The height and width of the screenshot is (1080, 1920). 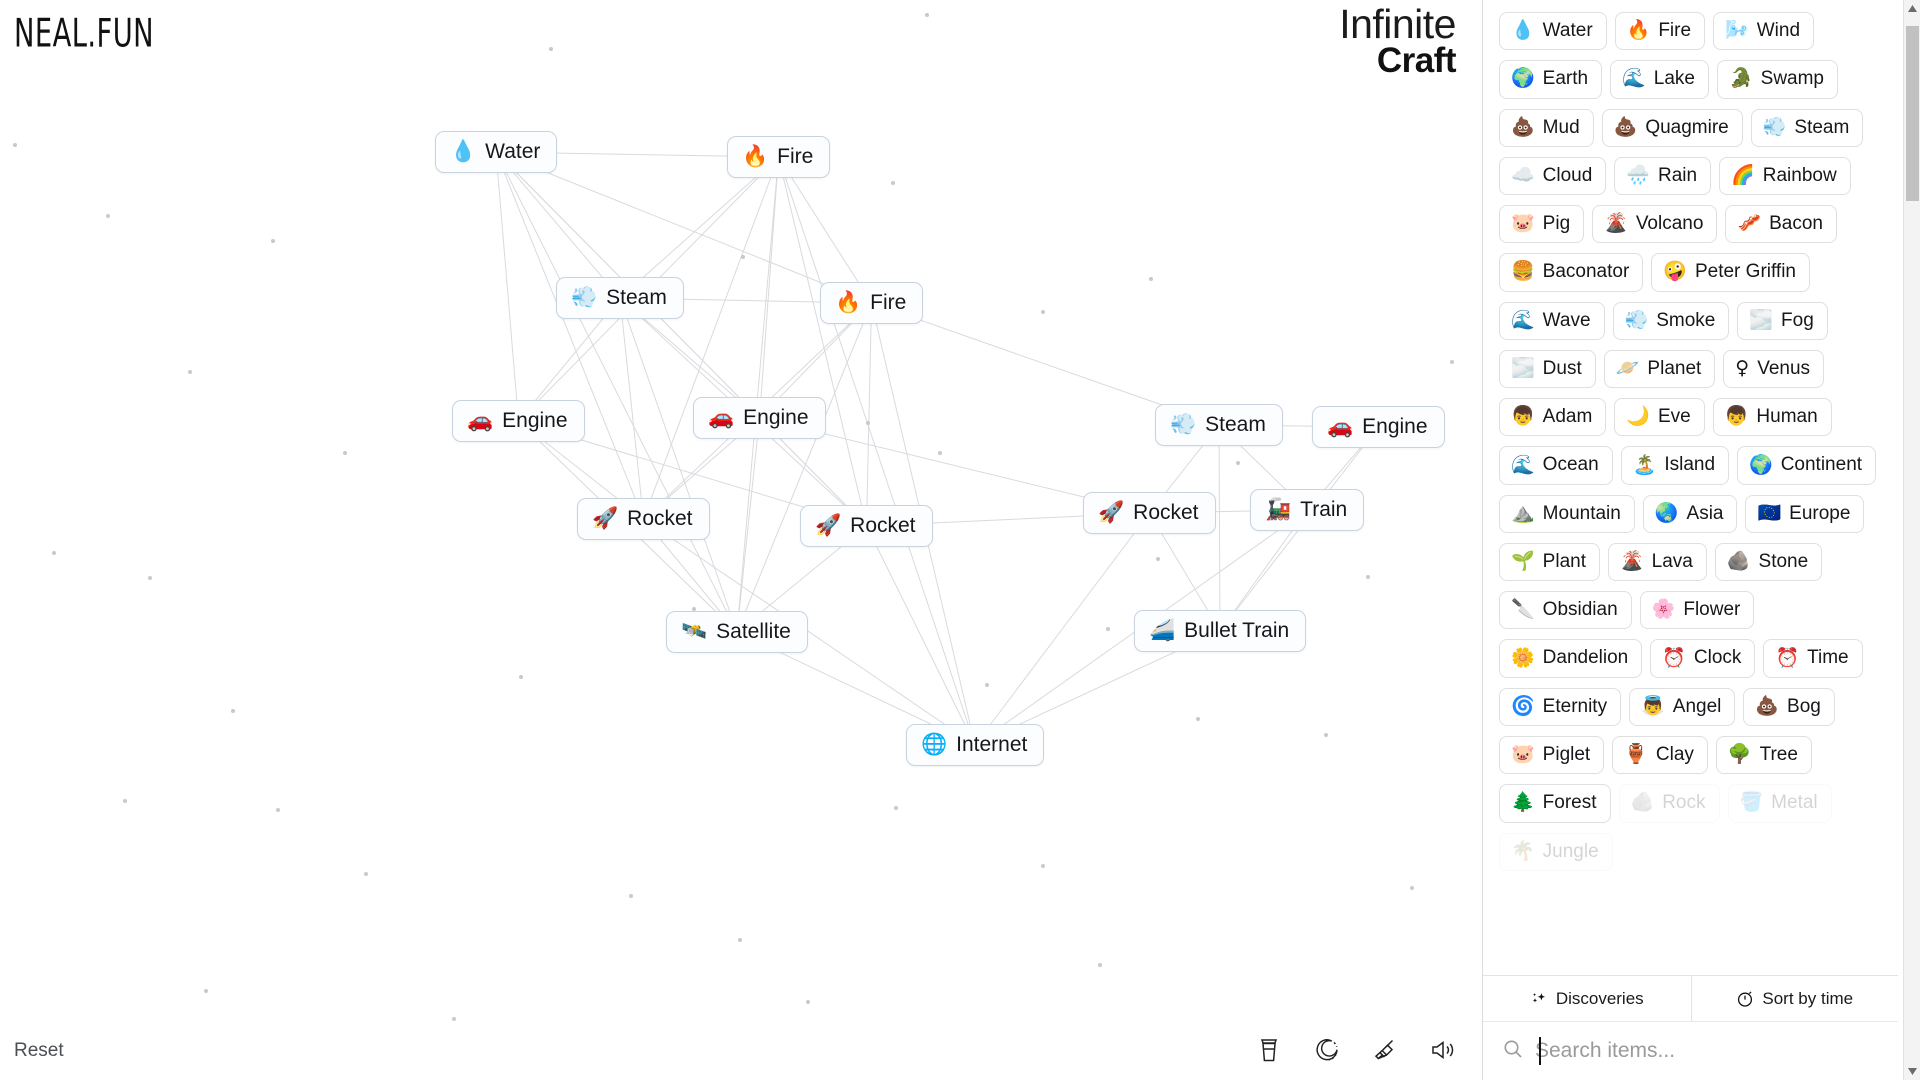 I want to click on element-item-forest: 🌲 Forest, so click(x=1555, y=803).